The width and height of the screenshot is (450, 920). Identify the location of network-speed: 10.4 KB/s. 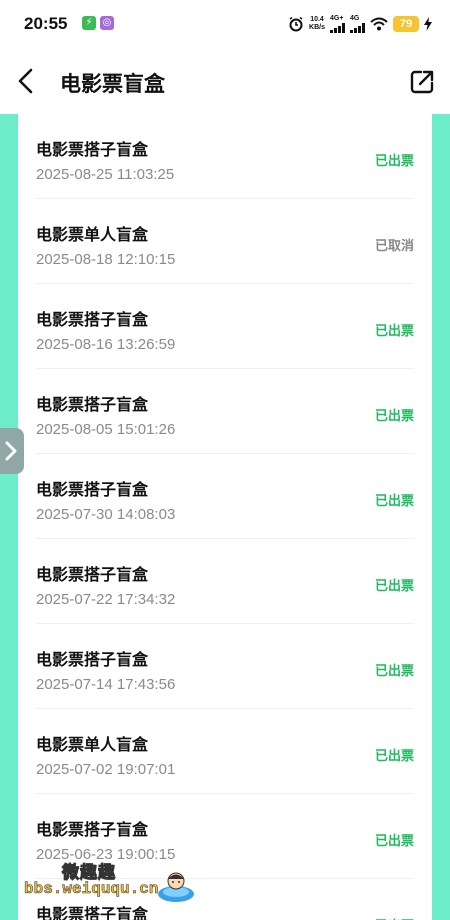
(317, 24).